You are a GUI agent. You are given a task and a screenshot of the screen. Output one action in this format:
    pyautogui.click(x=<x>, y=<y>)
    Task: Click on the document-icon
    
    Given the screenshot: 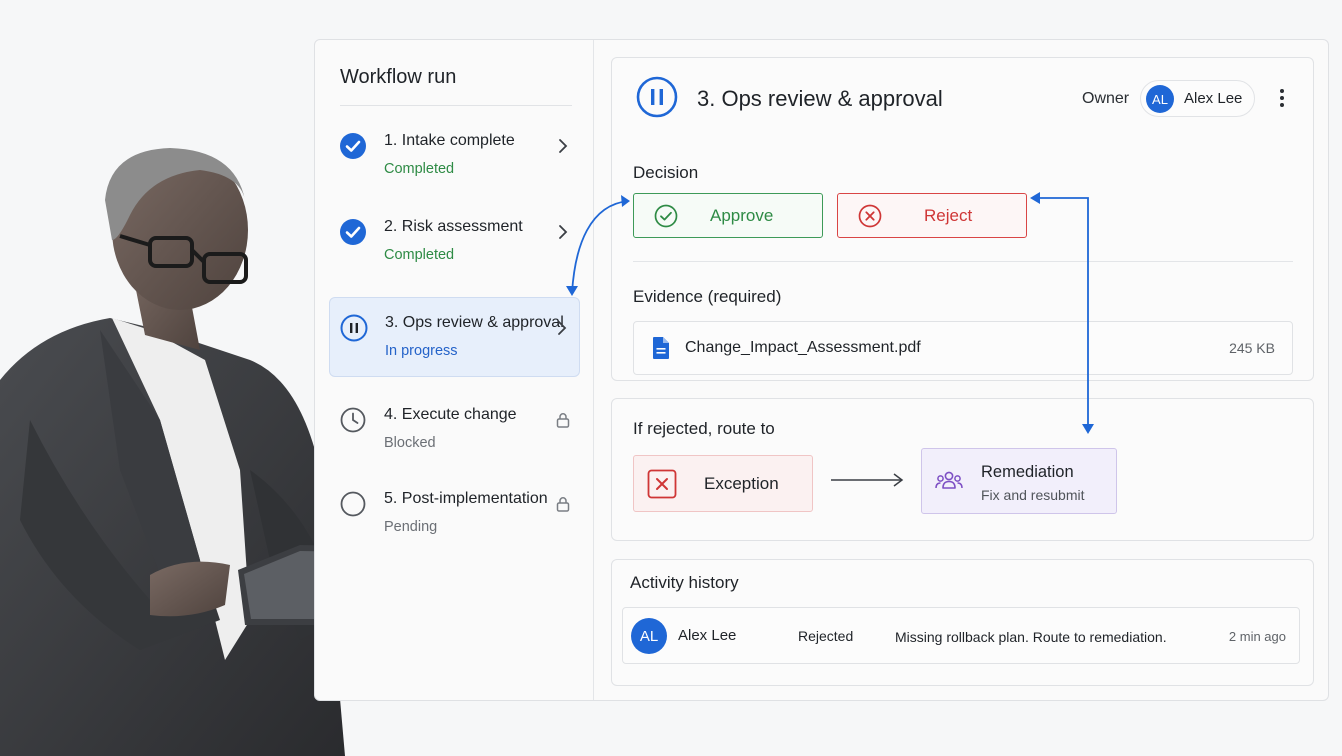 What is the action you would take?
    pyautogui.click(x=661, y=348)
    